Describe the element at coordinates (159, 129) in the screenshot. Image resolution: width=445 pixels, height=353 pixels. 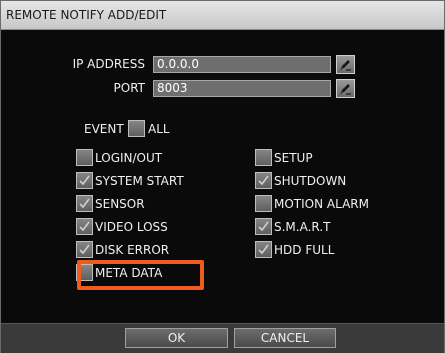
I see `event-all-label: ALL` at that location.